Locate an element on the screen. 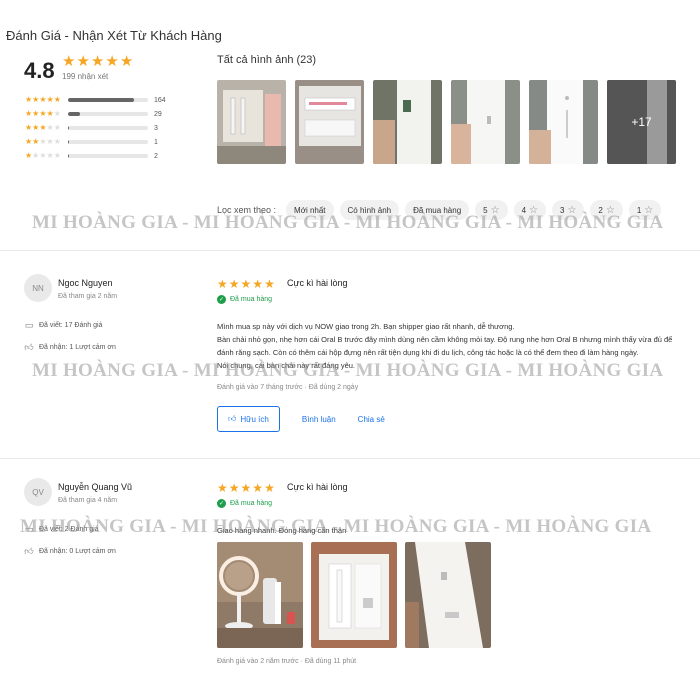 The image size is (700, 700). reviewer-name: Nguyễn Quang Vũ is located at coordinates (95, 487).